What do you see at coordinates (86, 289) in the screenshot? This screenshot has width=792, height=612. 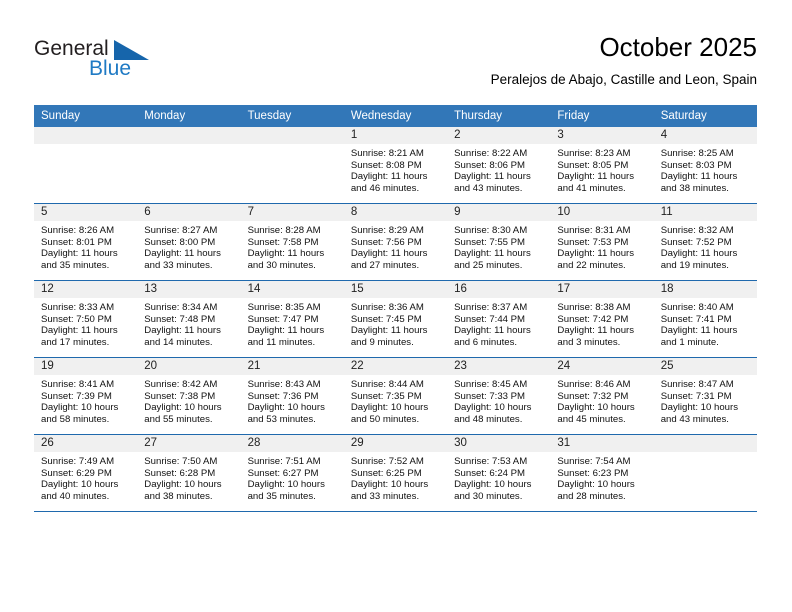 I see `day-number: 12` at bounding box center [86, 289].